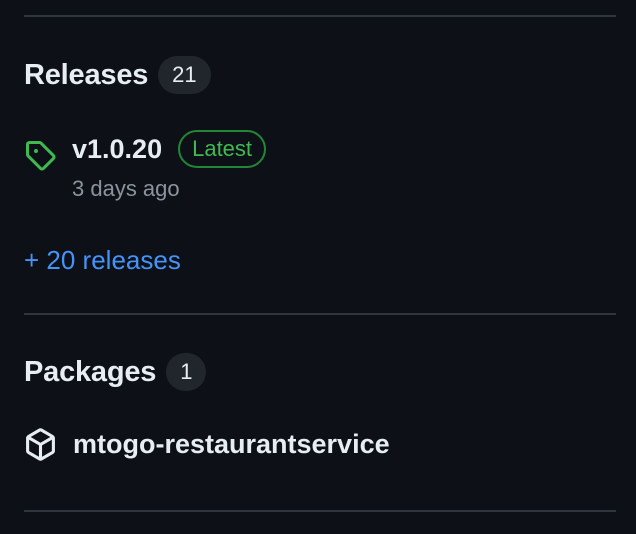  Describe the element at coordinates (169, 149) in the screenshot. I see `release-title-line: v1.0.20 Latest` at that location.